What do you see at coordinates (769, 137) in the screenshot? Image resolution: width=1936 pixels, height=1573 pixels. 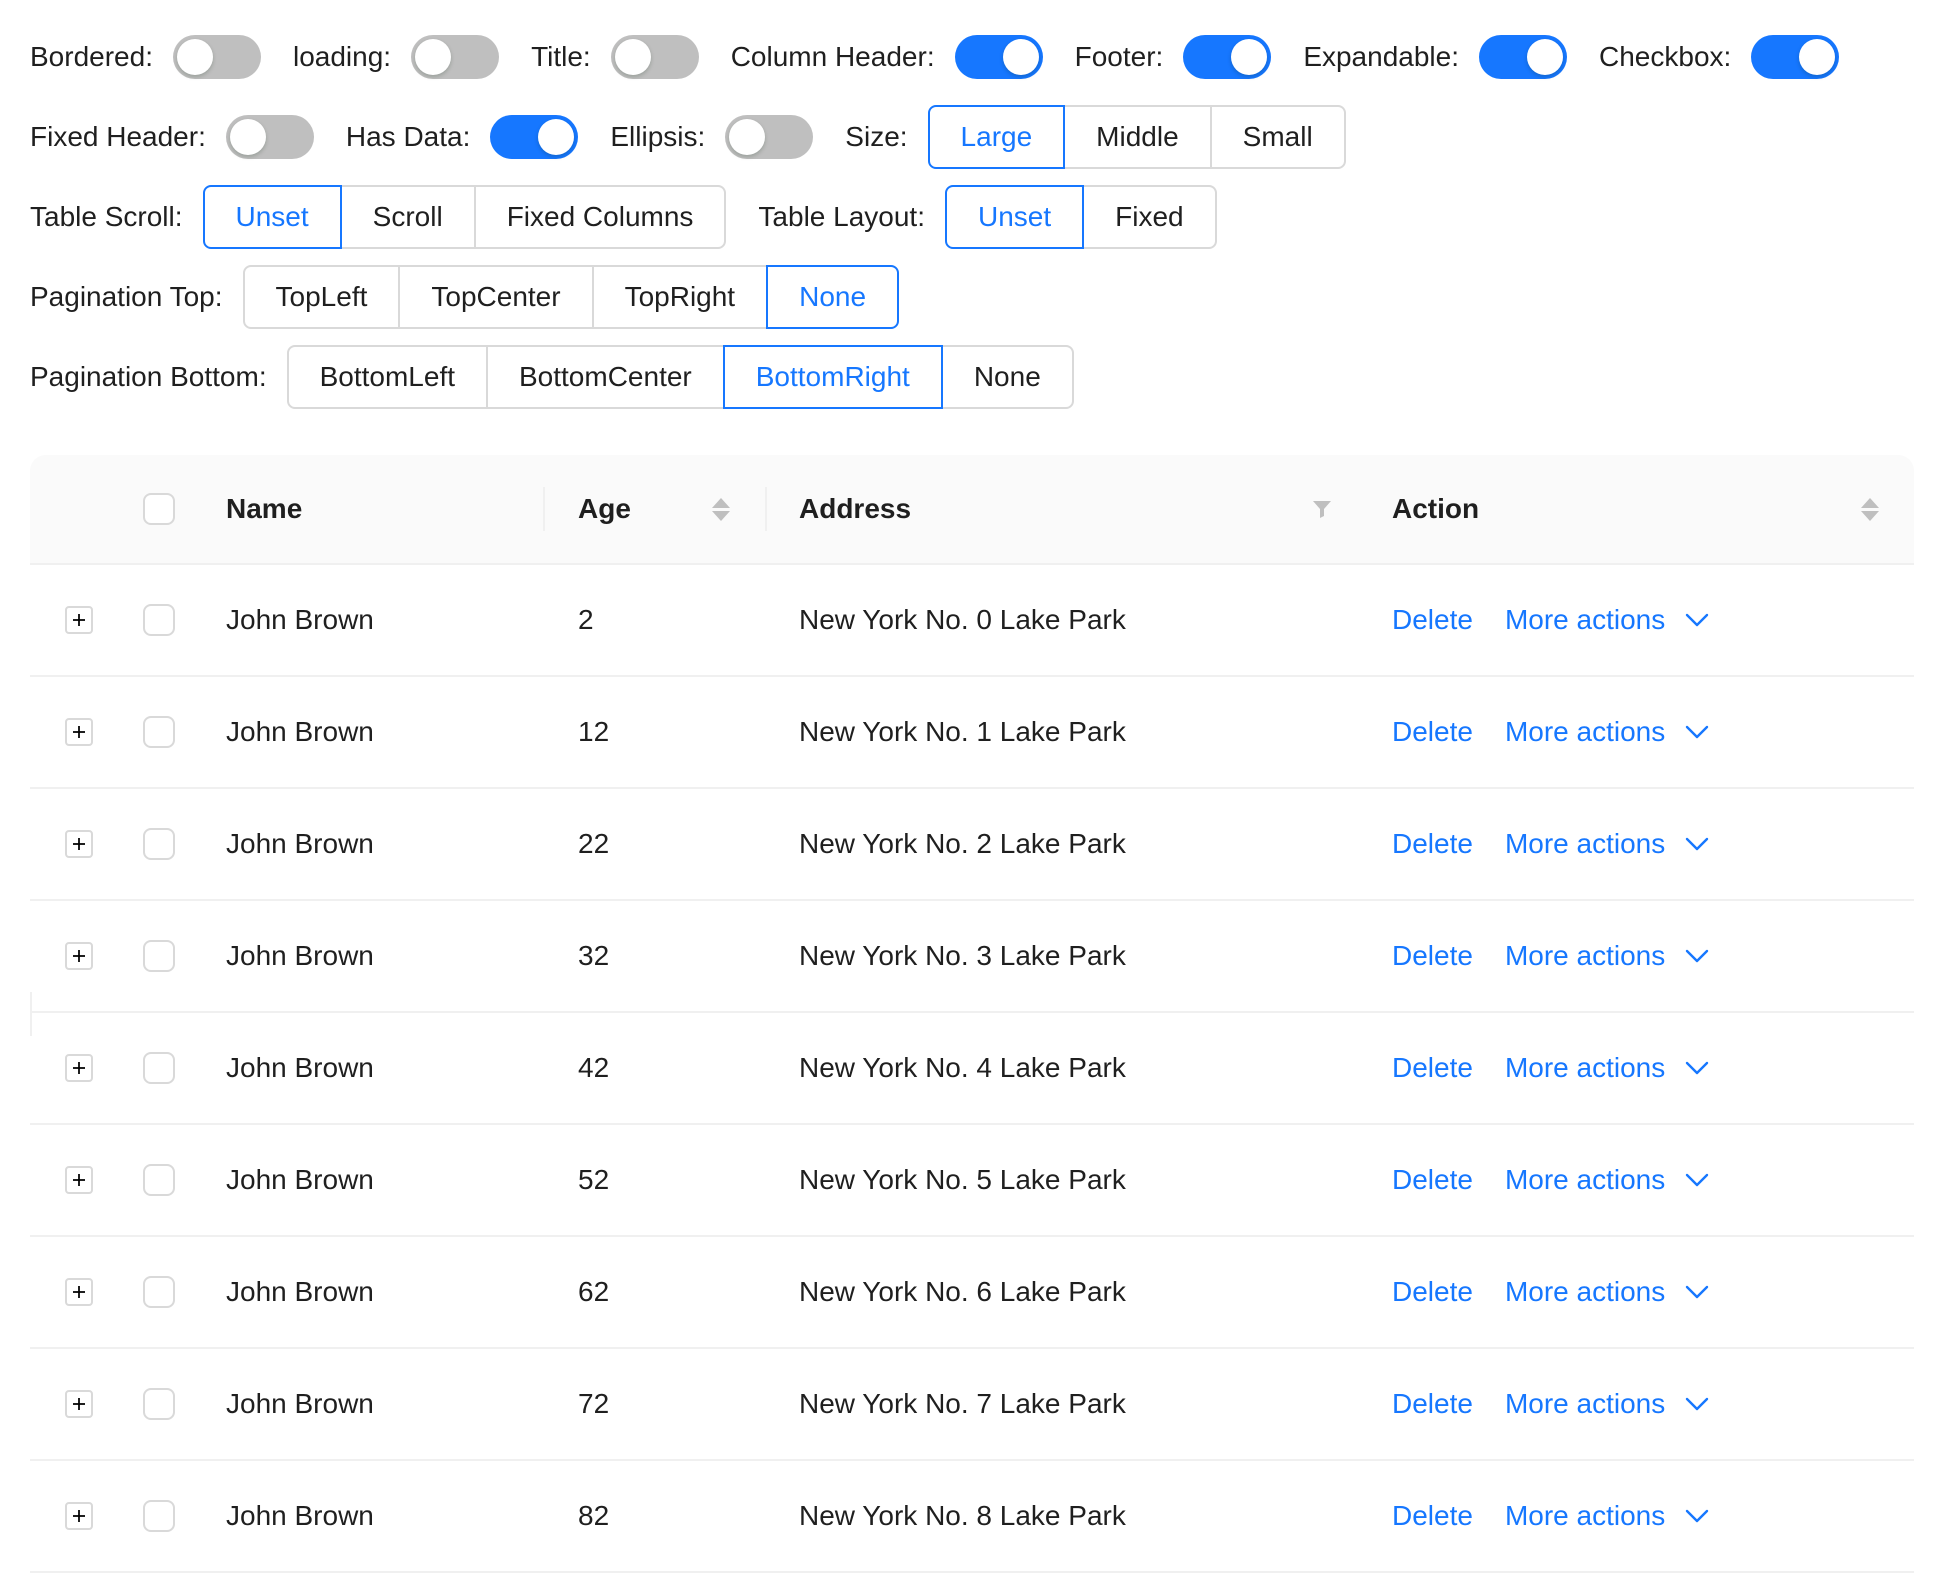 I see `ellipsis-switch` at bounding box center [769, 137].